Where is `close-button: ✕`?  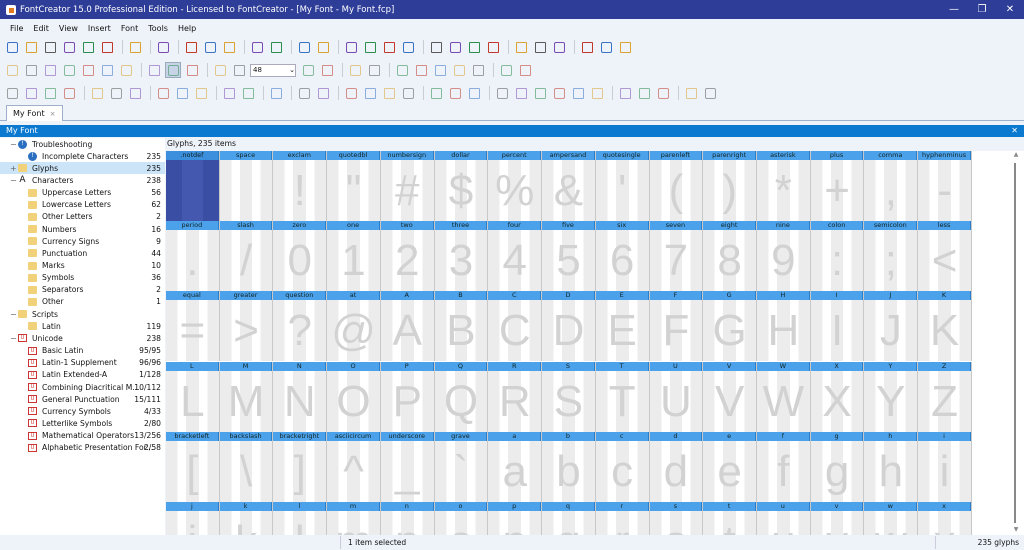 close-button: ✕ is located at coordinates (1010, 9).